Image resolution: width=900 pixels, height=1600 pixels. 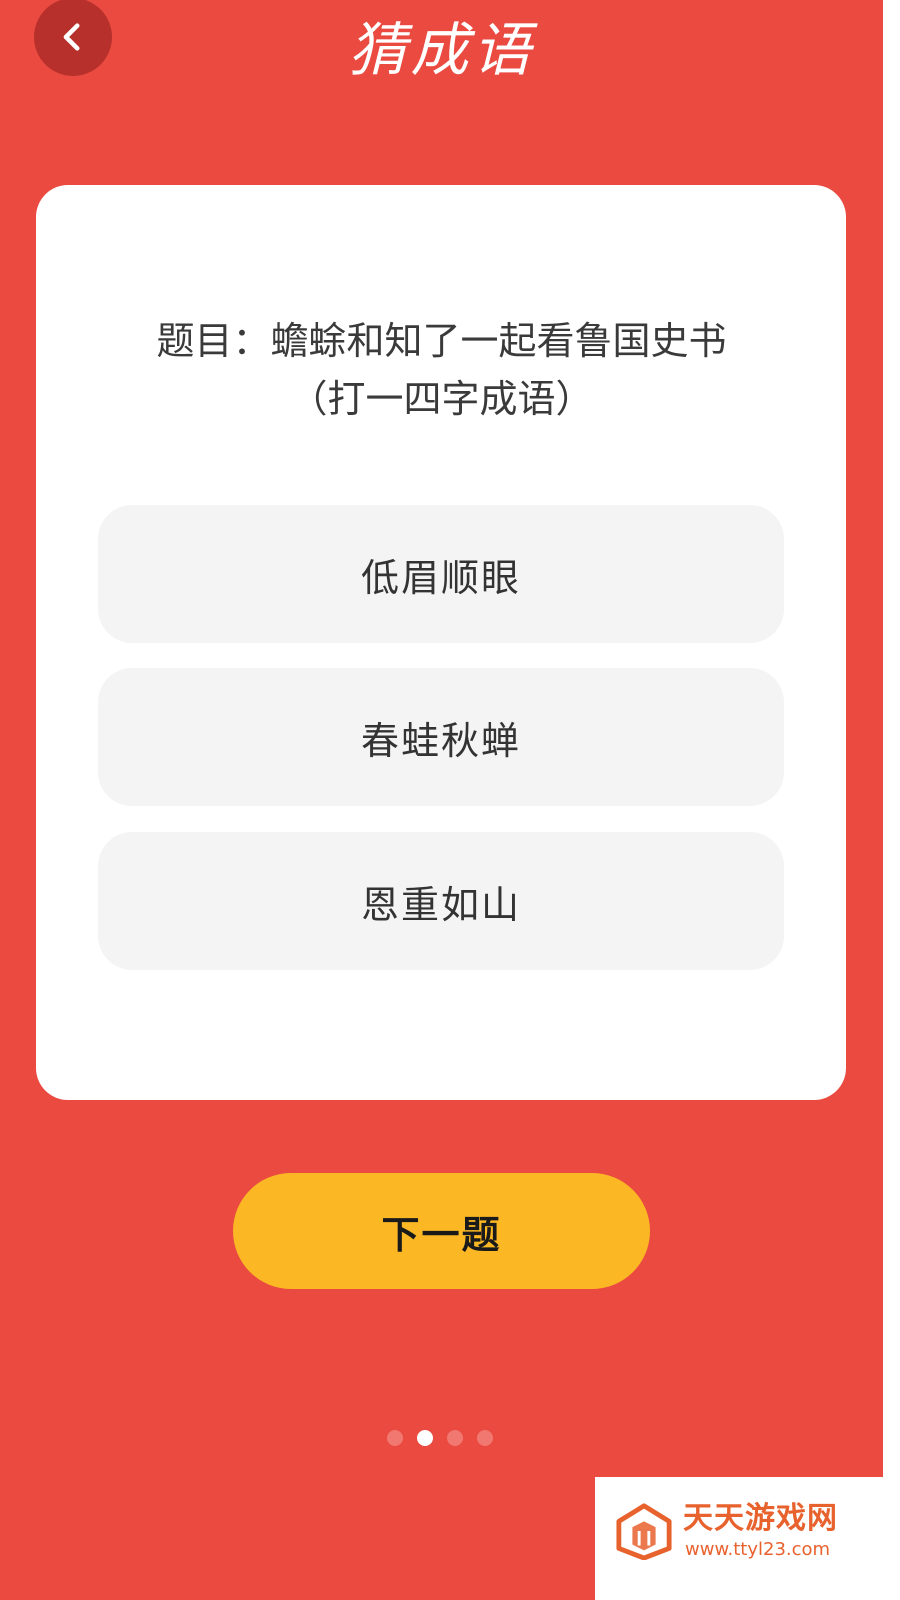 What do you see at coordinates (441, 50) in the screenshot?
I see `page-title: 猜成语` at bounding box center [441, 50].